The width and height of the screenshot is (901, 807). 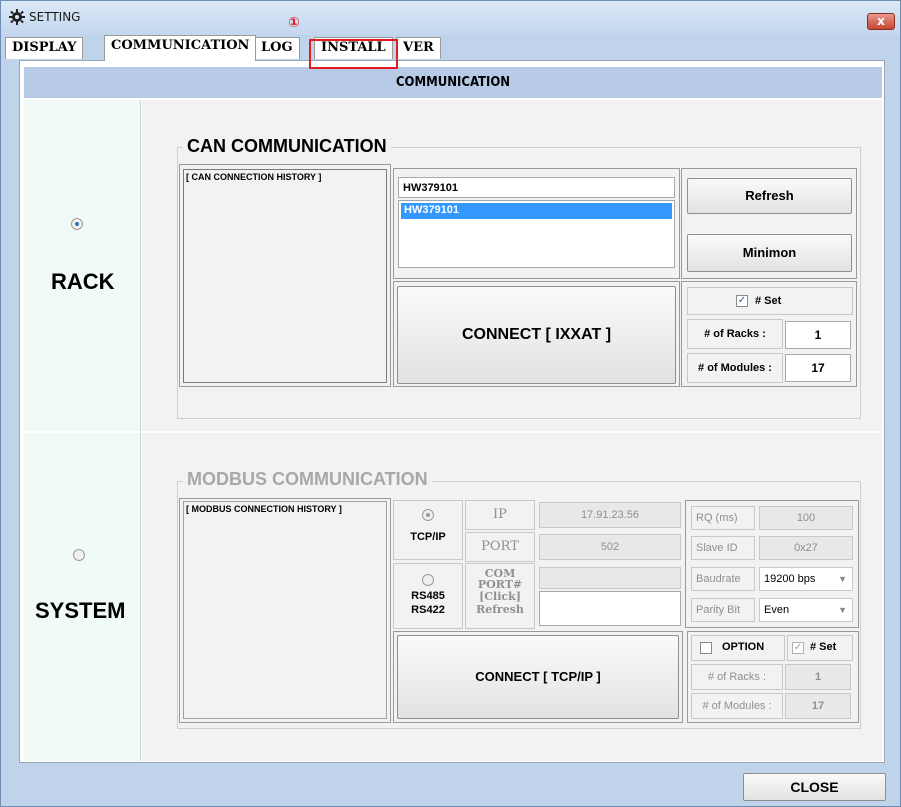 I want to click on tcpip-label: TCP/IP, so click(x=428, y=537).